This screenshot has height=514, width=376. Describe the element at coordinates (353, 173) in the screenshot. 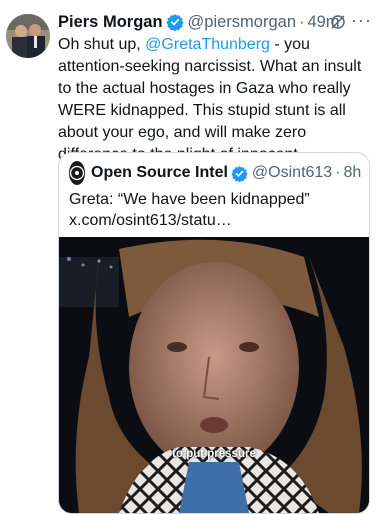

I see `quoted-timestamp: 8h` at that location.